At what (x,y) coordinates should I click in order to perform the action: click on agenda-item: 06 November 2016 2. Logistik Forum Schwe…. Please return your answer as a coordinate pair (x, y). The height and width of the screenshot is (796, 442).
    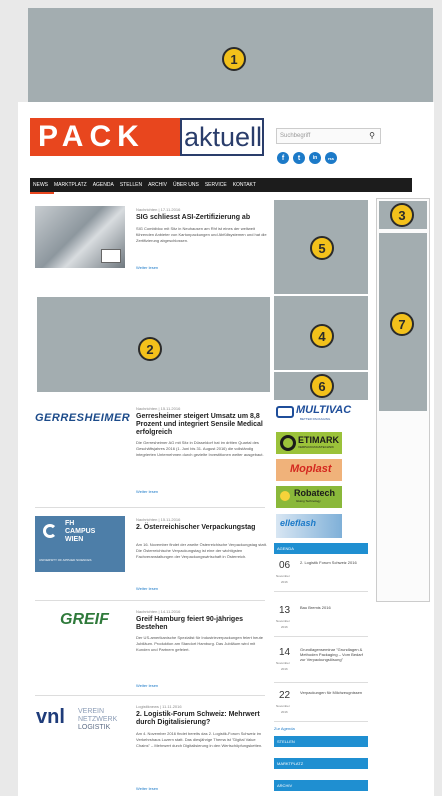
    Looking at the image, I should click on (321, 574).